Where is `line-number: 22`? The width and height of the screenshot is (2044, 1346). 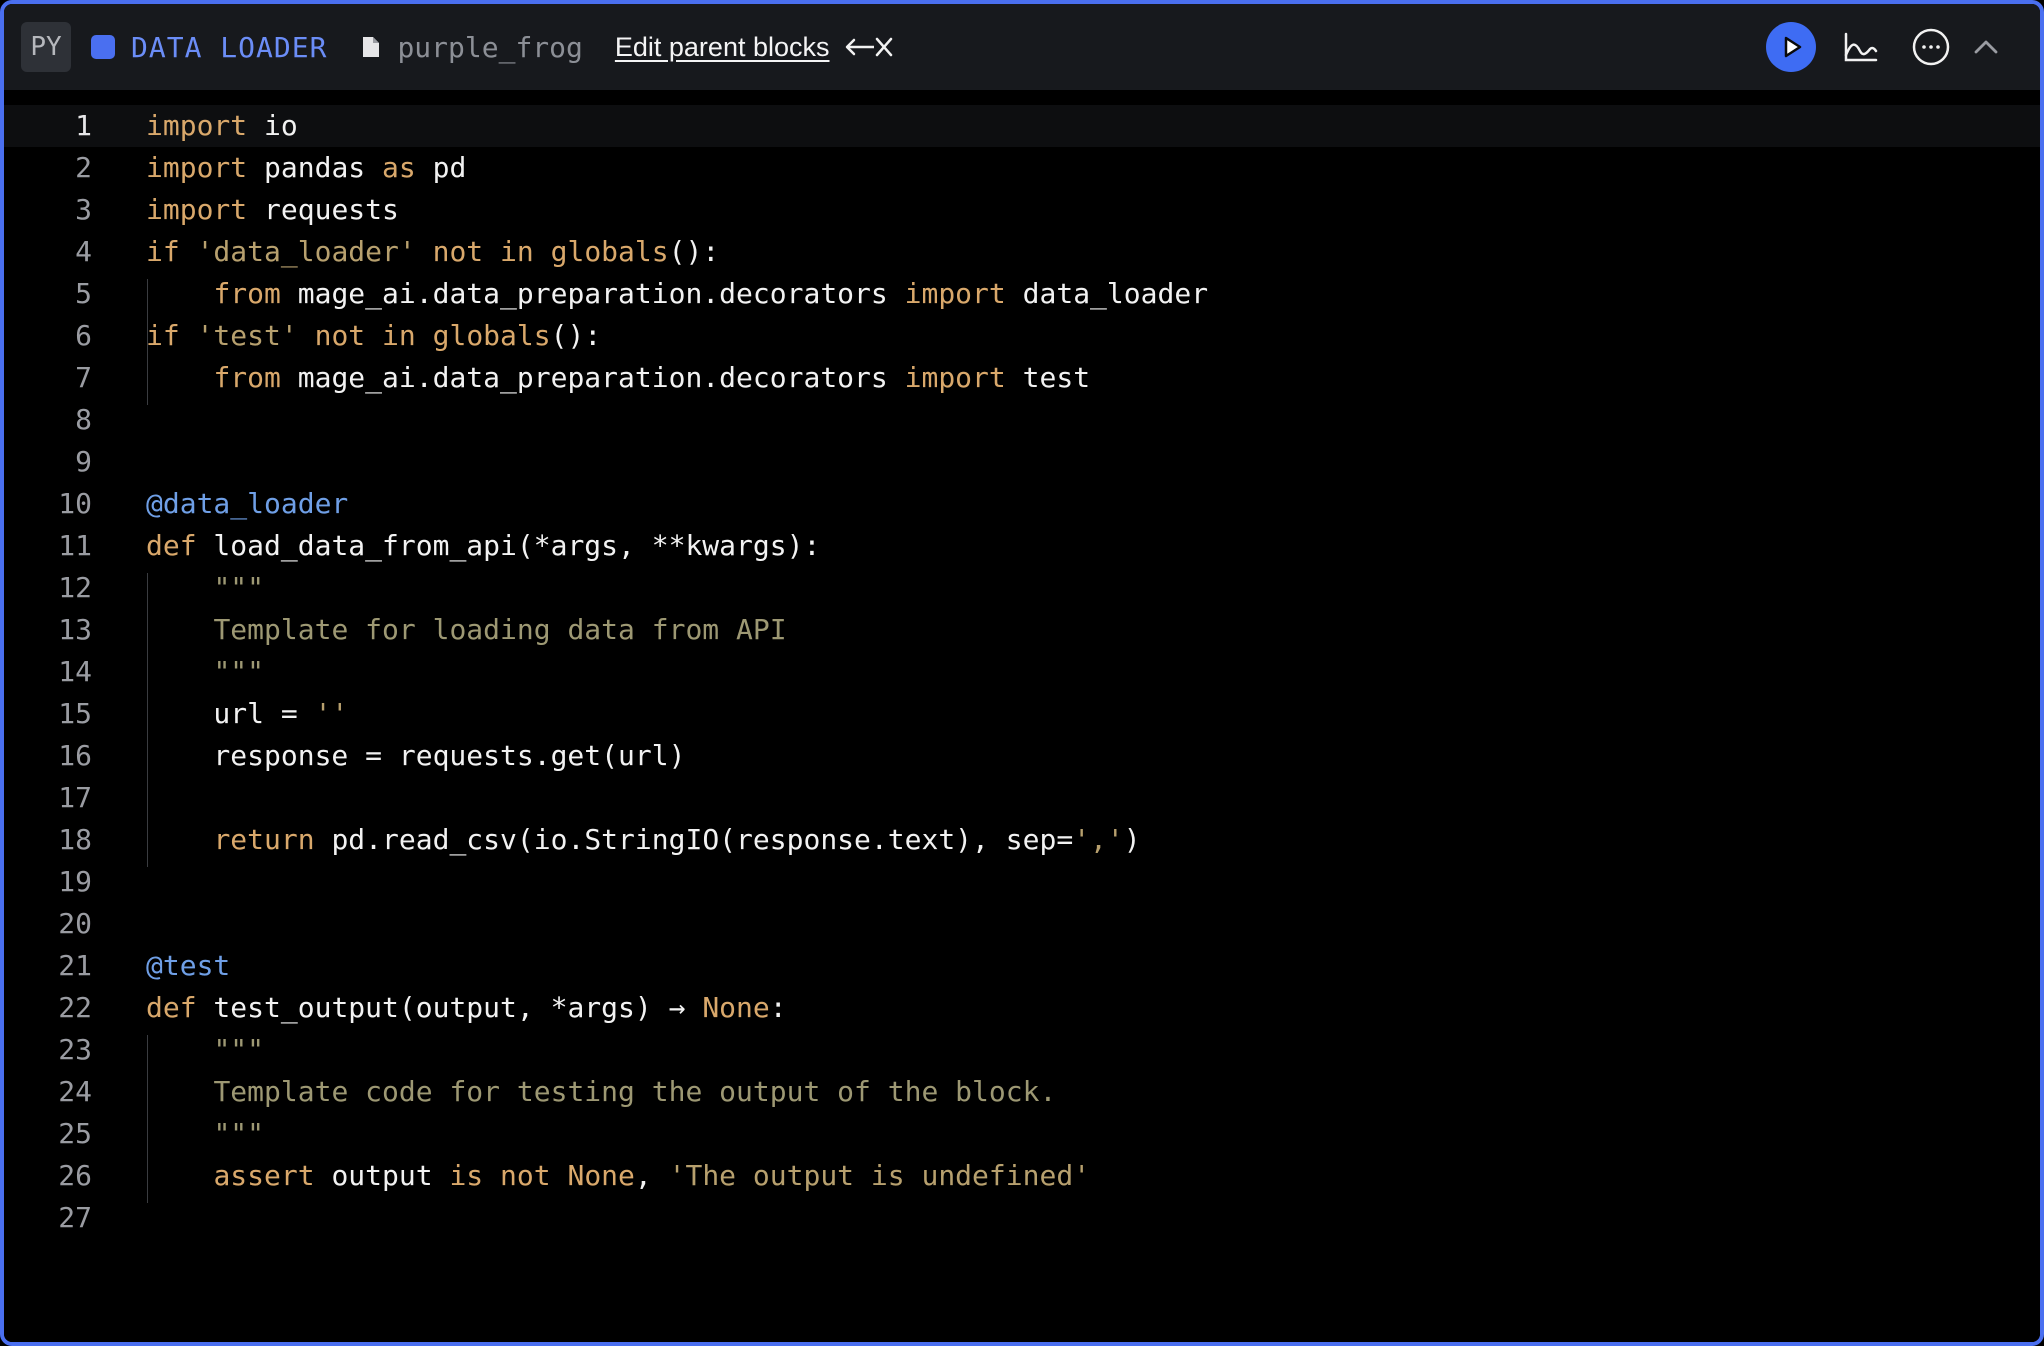 line-number: 22 is located at coordinates (75, 1007).